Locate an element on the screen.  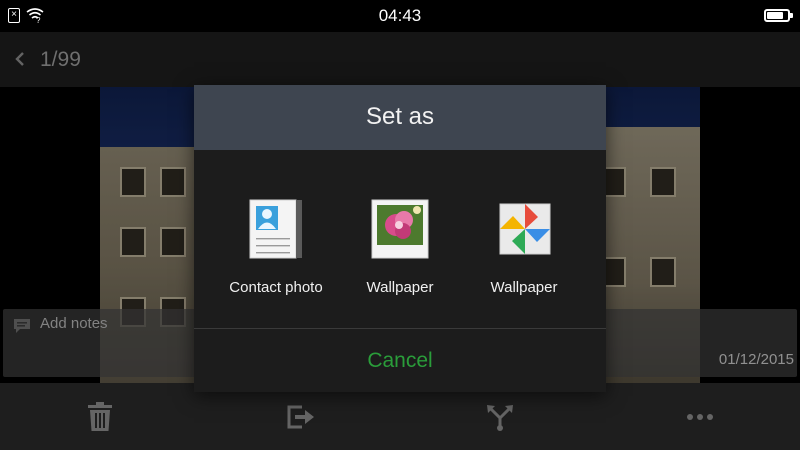
option-contact-photo: Contact photo is located at coordinates (276, 247).